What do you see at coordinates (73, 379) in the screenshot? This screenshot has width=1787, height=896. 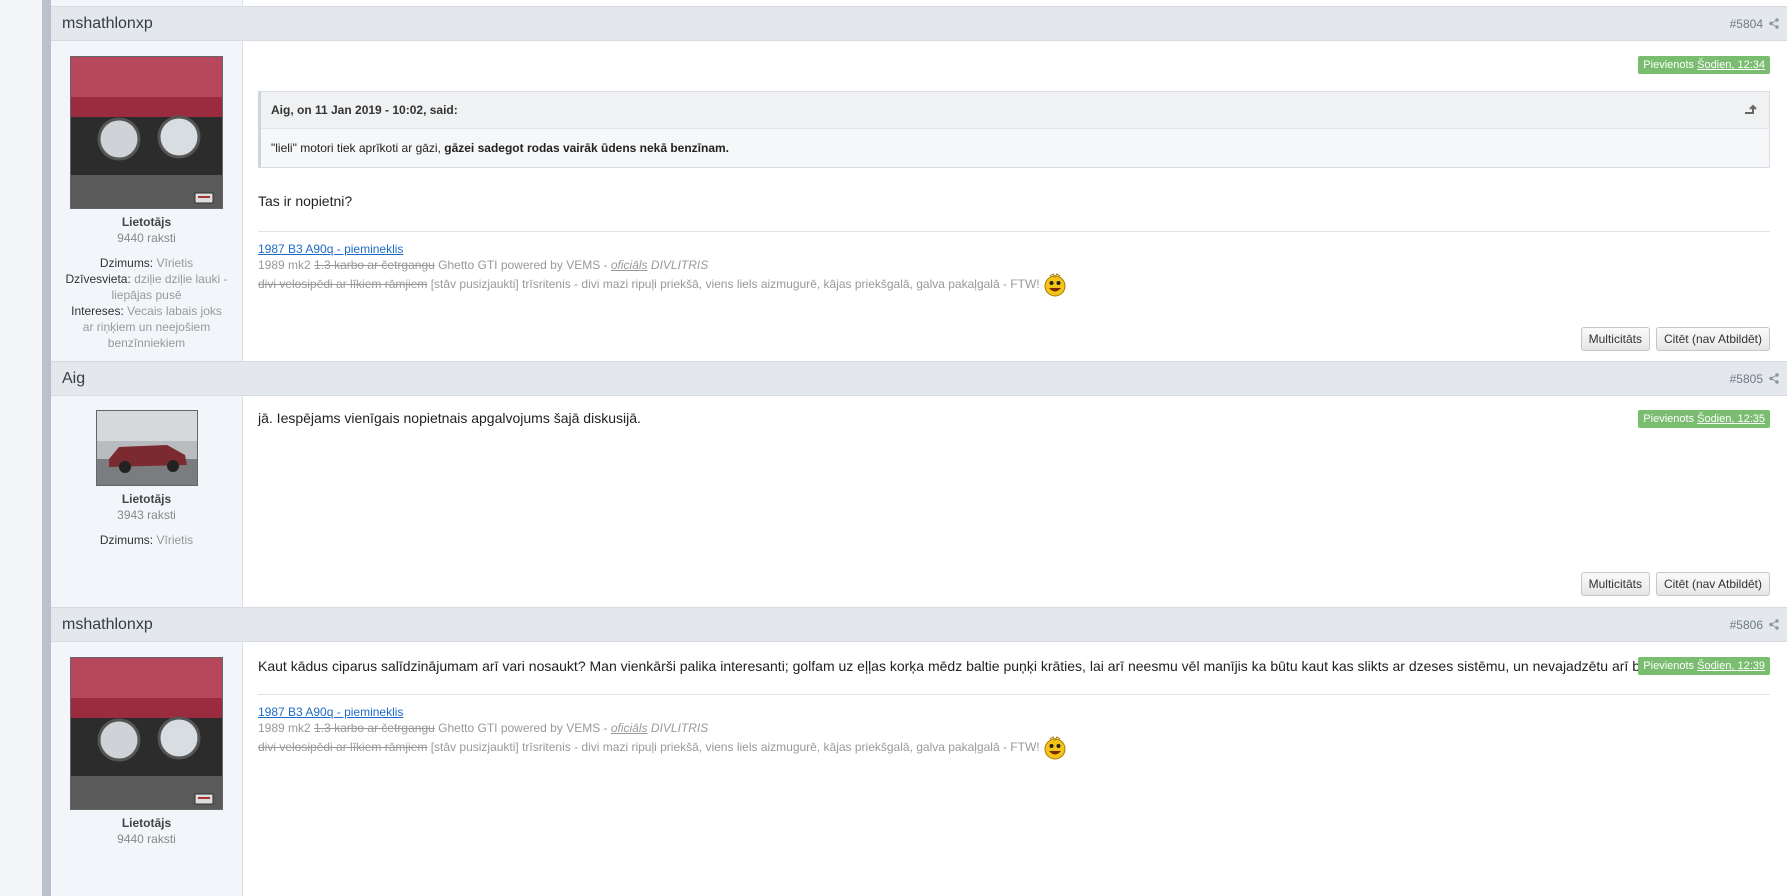 I see `post-author: Aig` at bounding box center [73, 379].